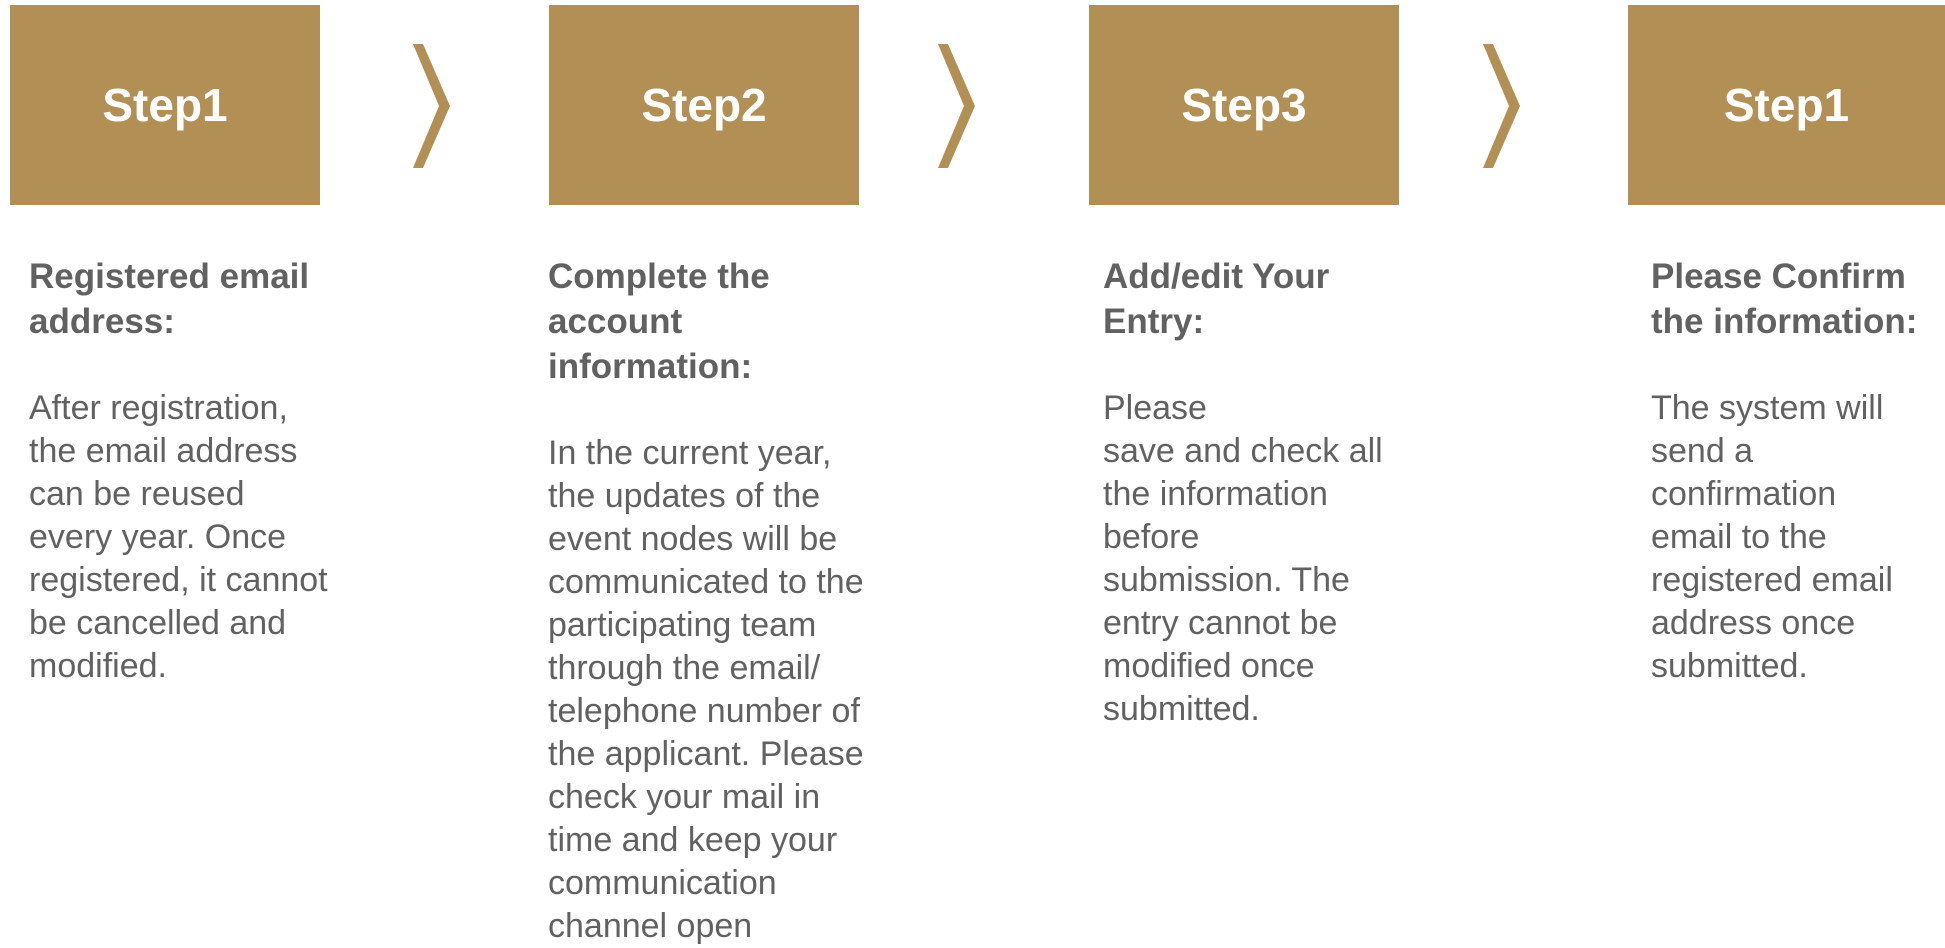  I want to click on step-1-title: Registered email address:, so click(169, 299).